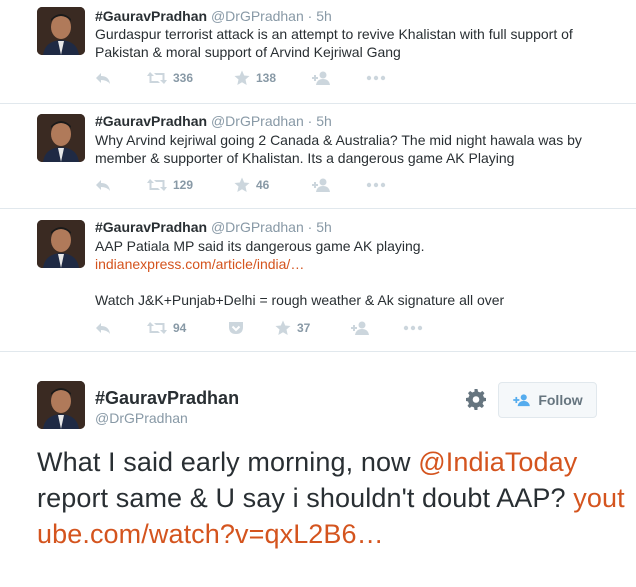  I want to click on pocket-icon, so click(236, 328).